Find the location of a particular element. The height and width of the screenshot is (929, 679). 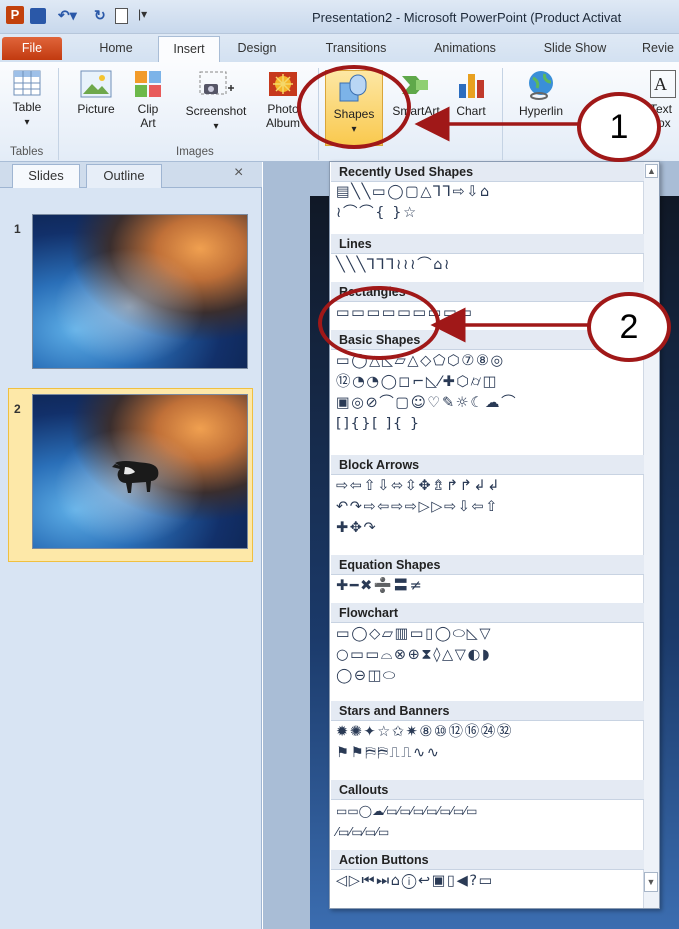

annotation-callout-2: 2 is located at coordinates (629, 327).